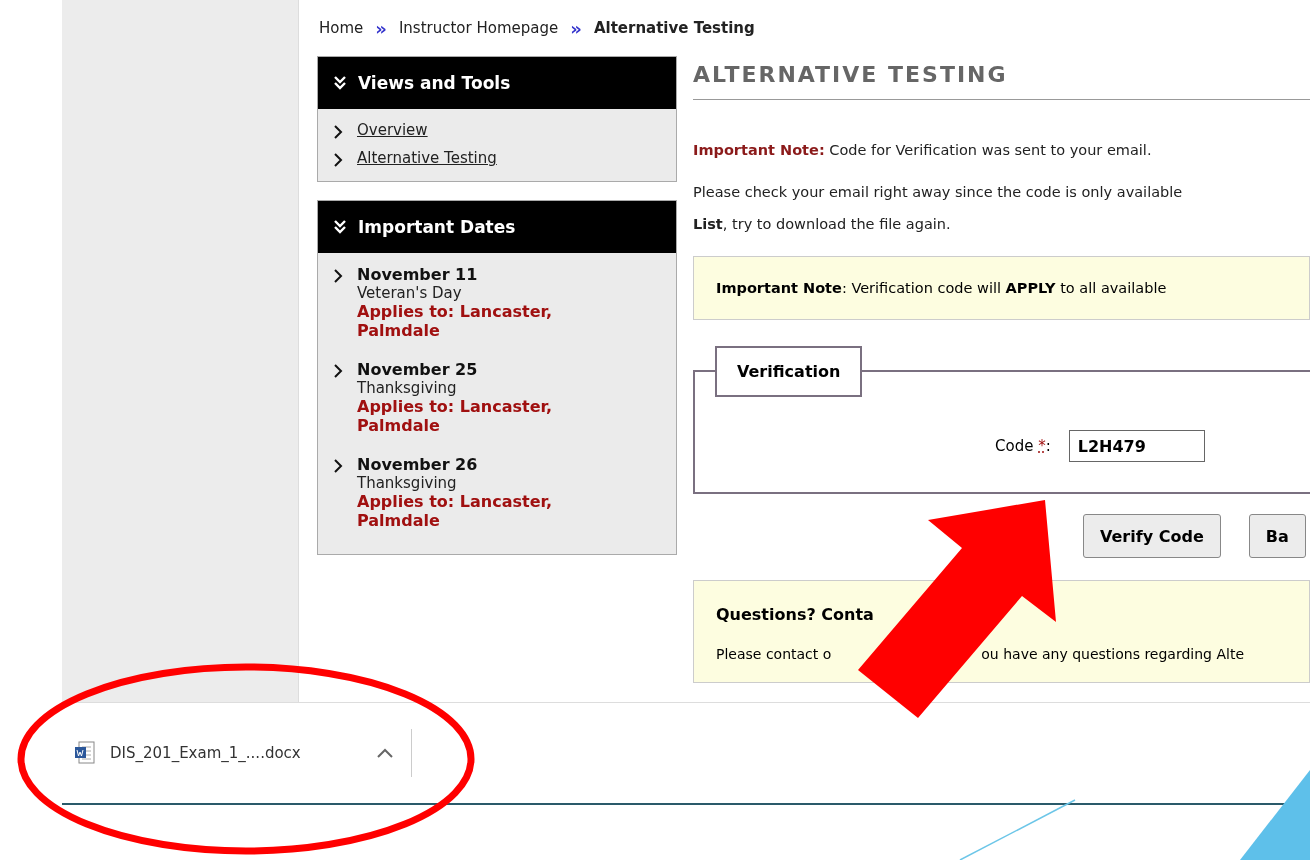 The image size is (1310, 860). What do you see at coordinates (434, 83) in the screenshot?
I see `panel-title: Views and Tools` at bounding box center [434, 83].